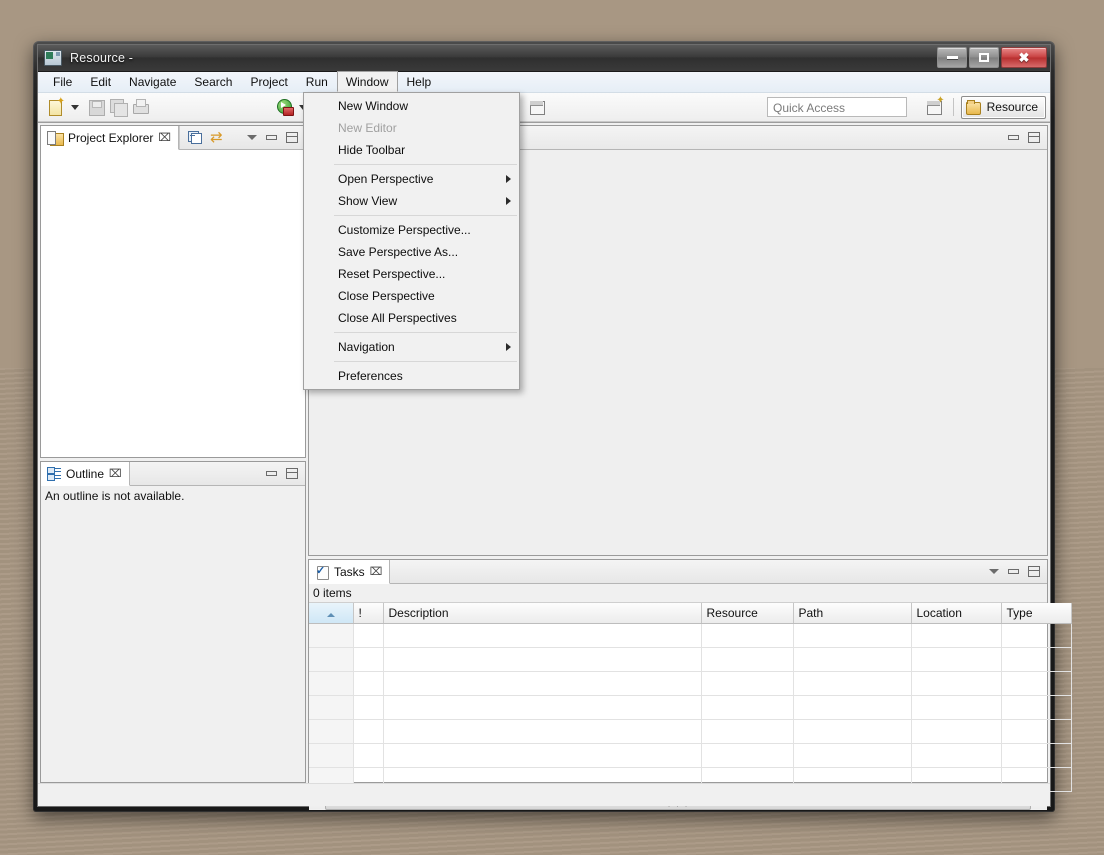 This screenshot has height=855, width=1104. Describe the element at coordinates (62, 82) in the screenshot. I see `menu-file: File` at that location.